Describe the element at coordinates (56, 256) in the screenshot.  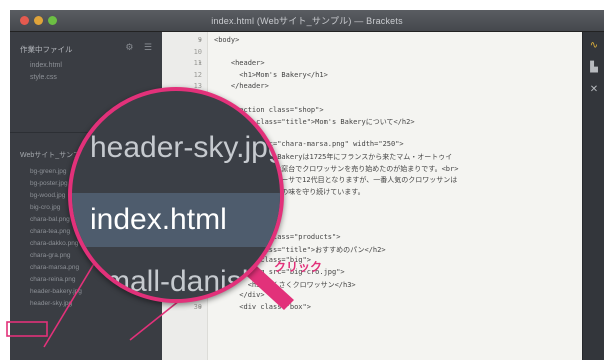
I see `file-tree-item: chara-gra.png` at that location.